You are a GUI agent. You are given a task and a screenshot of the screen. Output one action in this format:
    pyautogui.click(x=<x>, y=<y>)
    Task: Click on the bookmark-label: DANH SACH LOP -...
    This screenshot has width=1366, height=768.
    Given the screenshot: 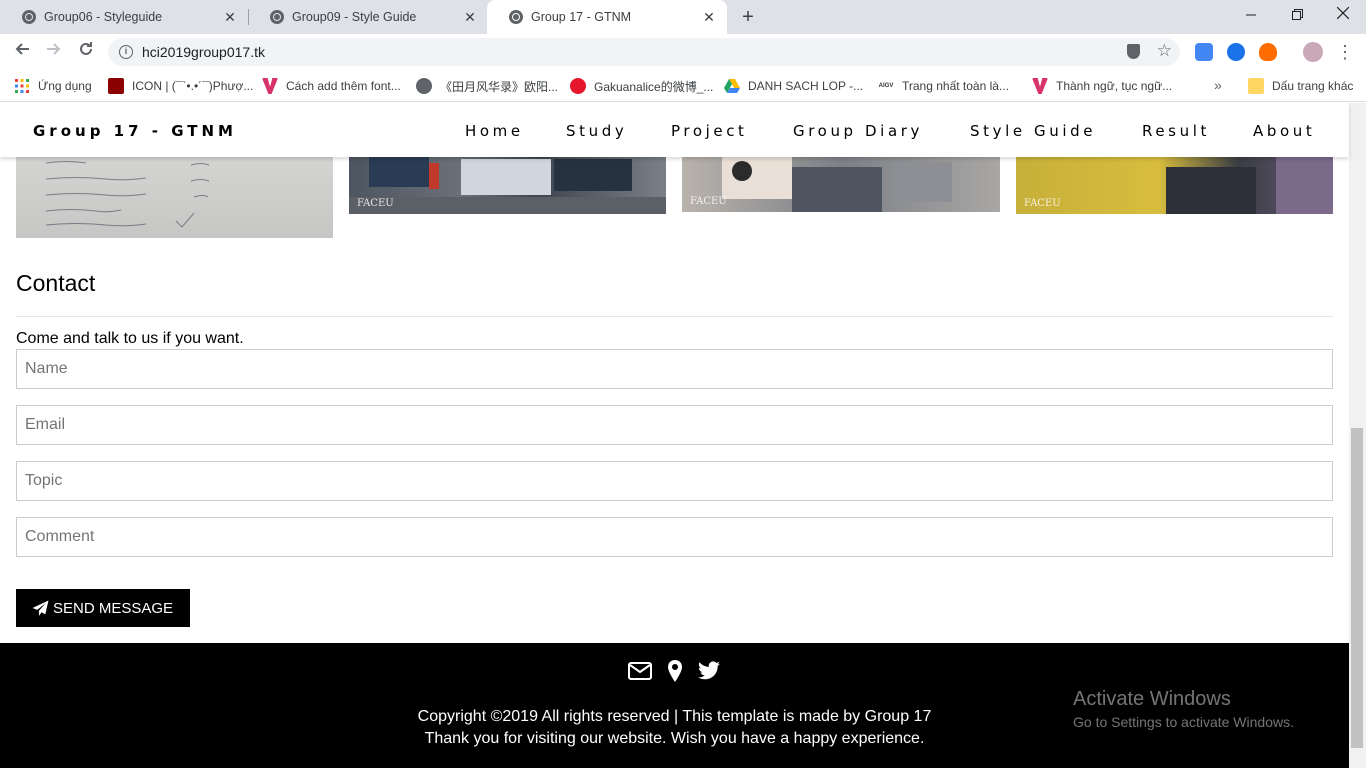 What is the action you would take?
    pyautogui.click(x=806, y=86)
    